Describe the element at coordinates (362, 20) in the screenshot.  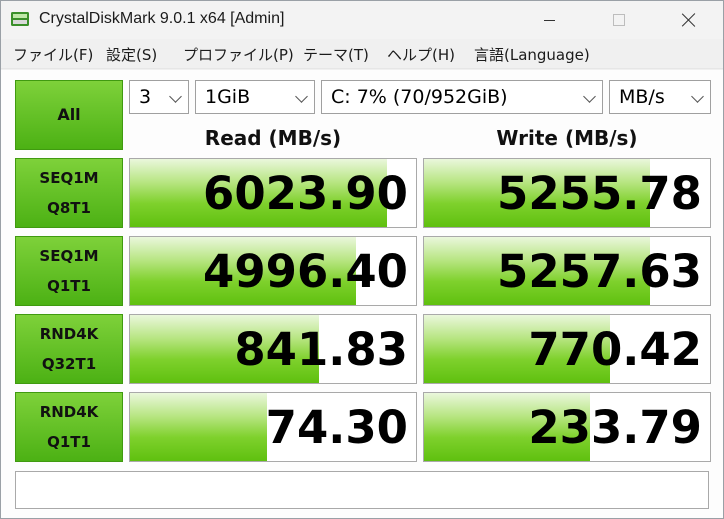
I see `title-bar: CrystalDiskMark 9.0.1 x64 [Admin]` at that location.